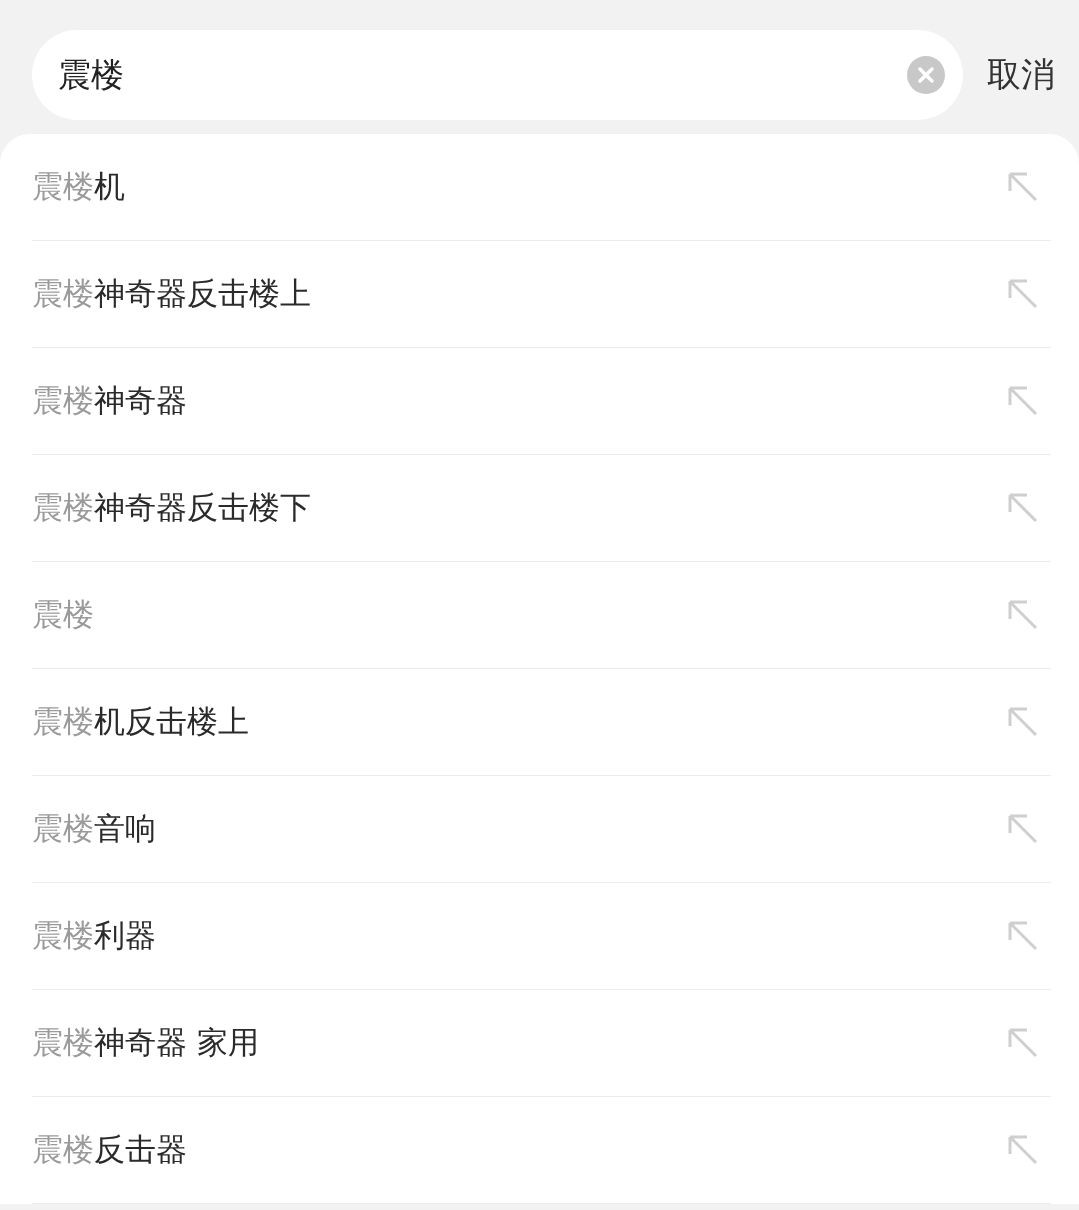 The width and height of the screenshot is (1079, 1210). Describe the element at coordinates (541, 722) in the screenshot. I see `suggestion-item: 震楼机反击楼上` at that location.